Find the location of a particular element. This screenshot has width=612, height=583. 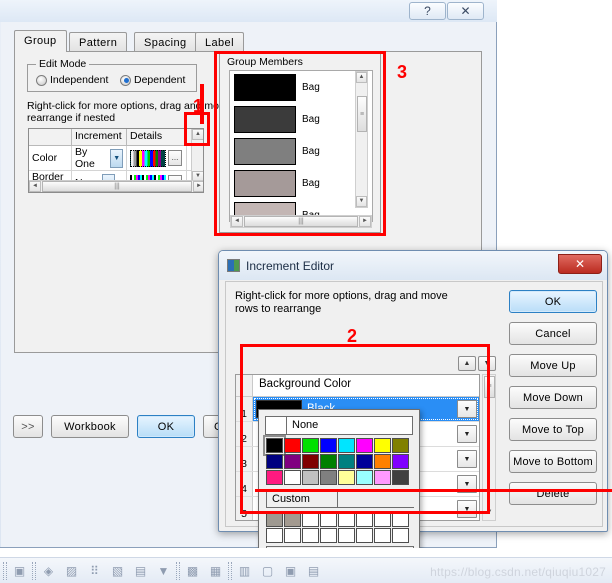

close-icon: ✕ is located at coordinates (580, 264).